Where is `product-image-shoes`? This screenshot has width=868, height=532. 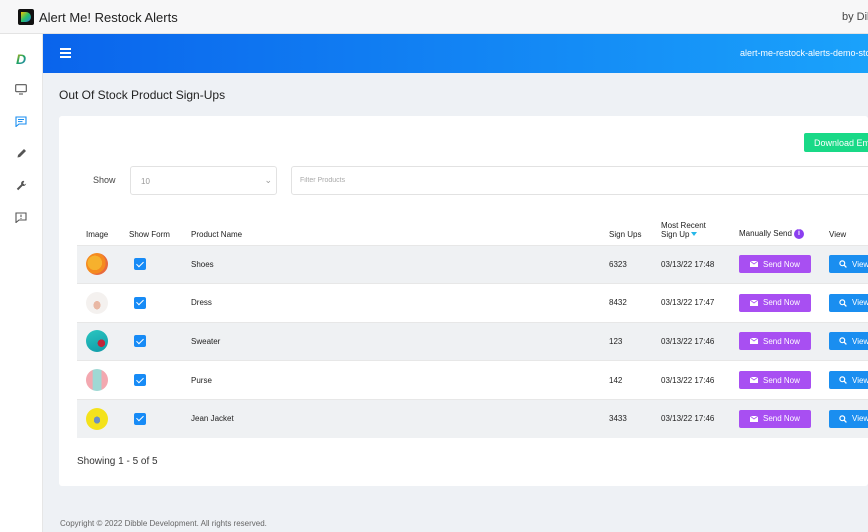 product-image-shoes is located at coordinates (97, 264).